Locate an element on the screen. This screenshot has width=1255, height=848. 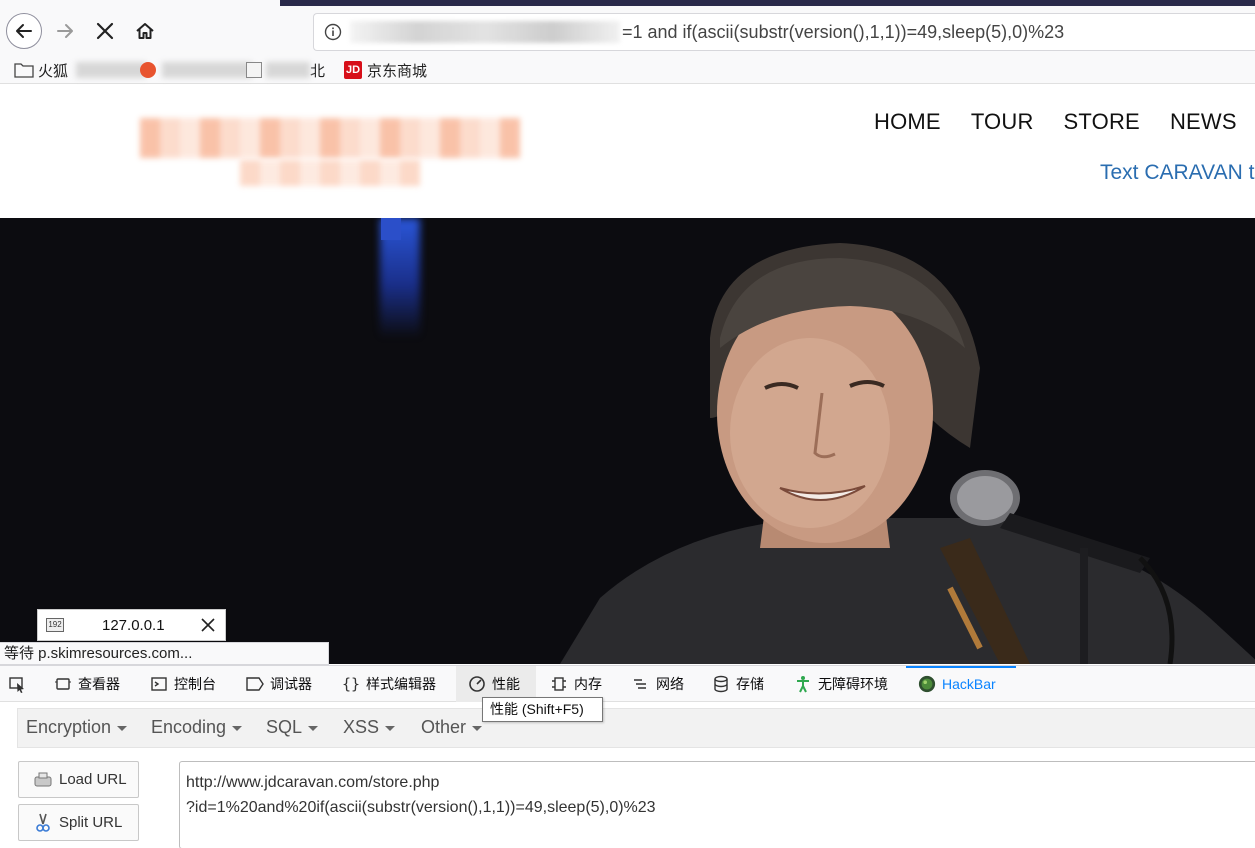
back-arrow-icon is located at coordinates (24, 31).